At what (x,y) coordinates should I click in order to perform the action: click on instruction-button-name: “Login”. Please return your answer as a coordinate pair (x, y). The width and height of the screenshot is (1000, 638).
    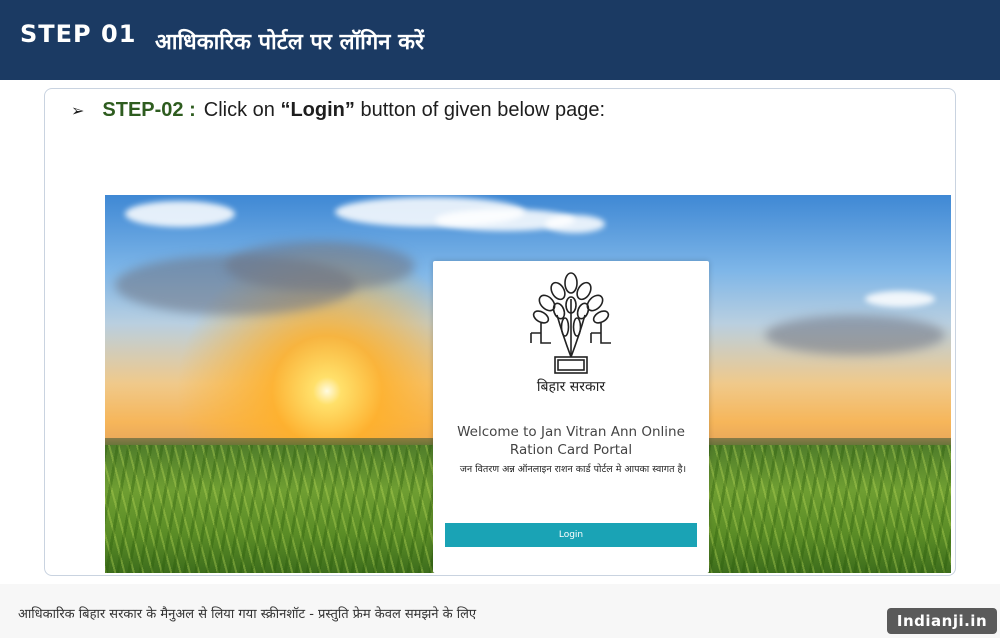
    Looking at the image, I should click on (317, 110).